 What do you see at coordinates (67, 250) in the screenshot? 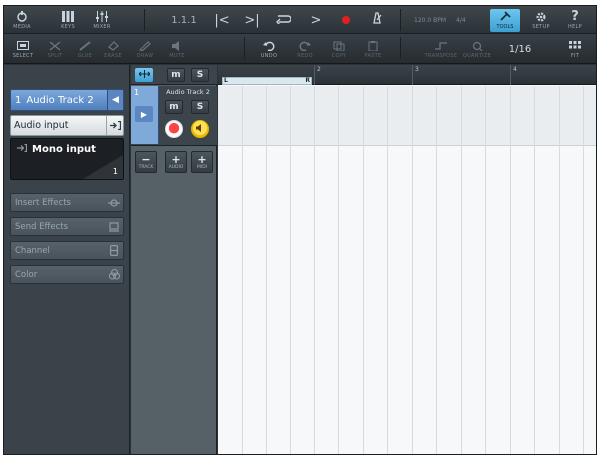
I see `channel-section: Channel` at bounding box center [67, 250].